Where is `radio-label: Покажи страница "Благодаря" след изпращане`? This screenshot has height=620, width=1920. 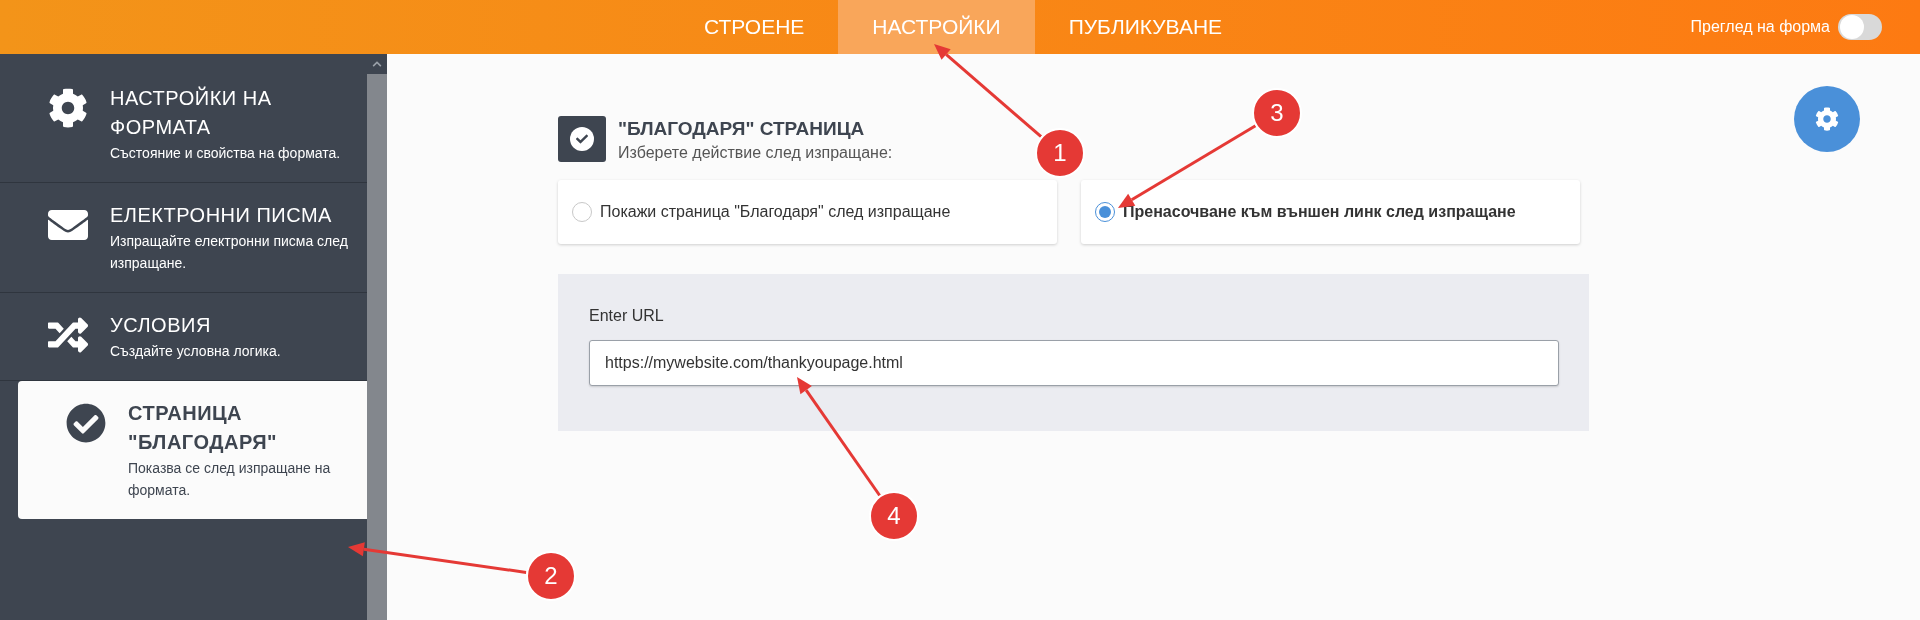 radio-label: Покажи страница "Благодаря" след изпращане is located at coordinates (775, 212).